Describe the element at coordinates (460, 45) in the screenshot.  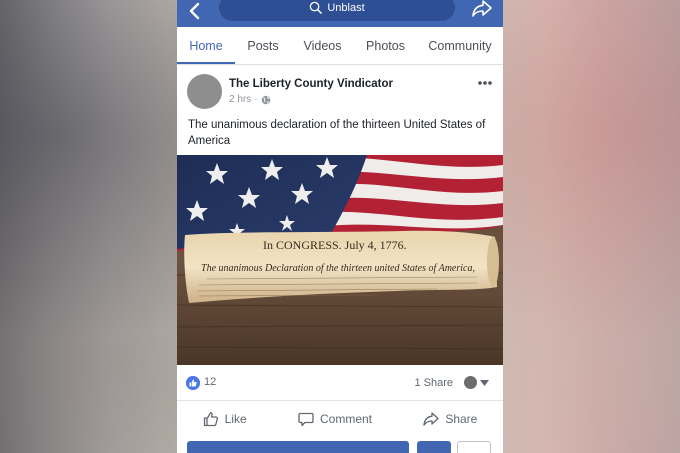
I see `tab-community: Community` at that location.